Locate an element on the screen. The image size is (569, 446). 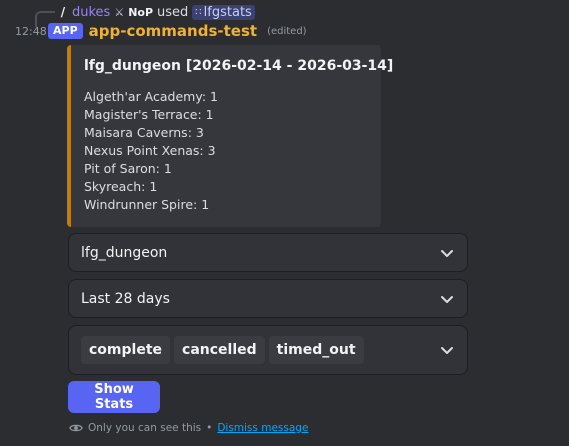
bot-name: app-commands-test is located at coordinates (173, 31).